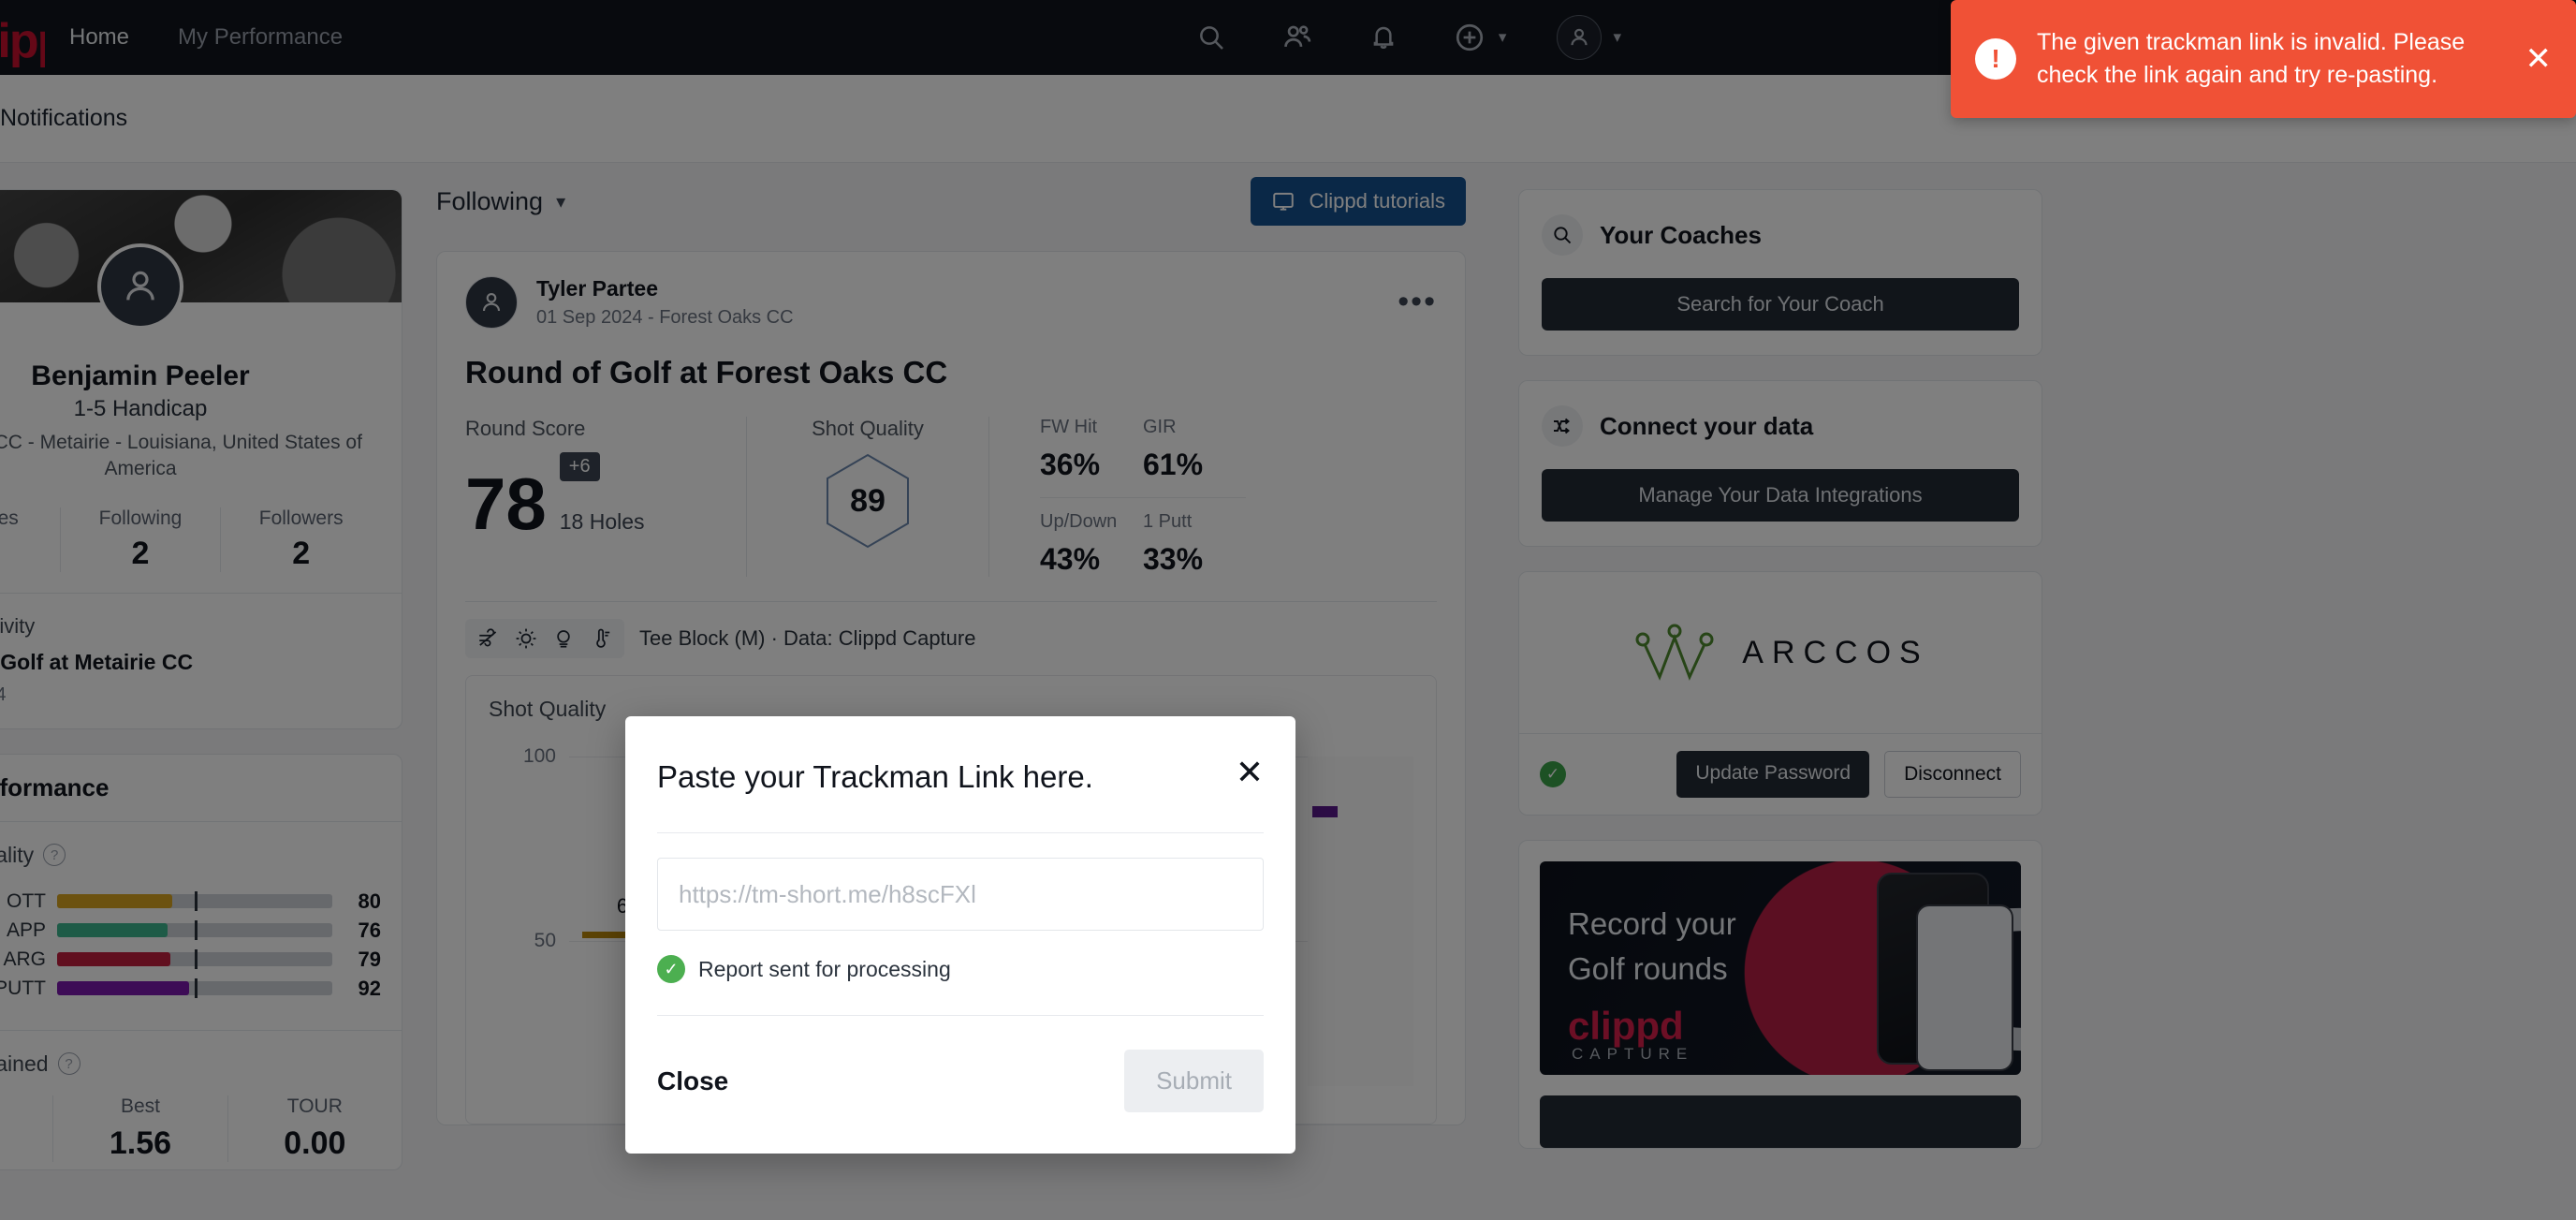 This screenshot has width=2576, height=1220. Describe the element at coordinates (1194, 1081) in the screenshot. I see `submit-button: Submit` at that location.